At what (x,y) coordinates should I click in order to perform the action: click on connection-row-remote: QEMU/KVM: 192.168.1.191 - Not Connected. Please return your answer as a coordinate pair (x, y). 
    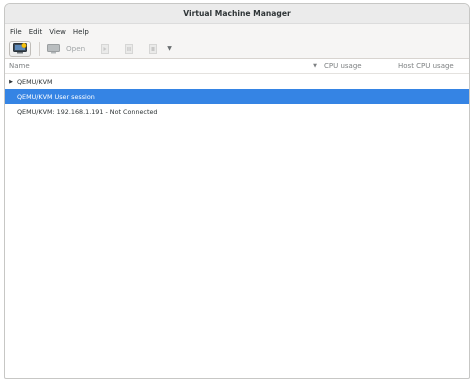
    Looking at the image, I should click on (237, 111).